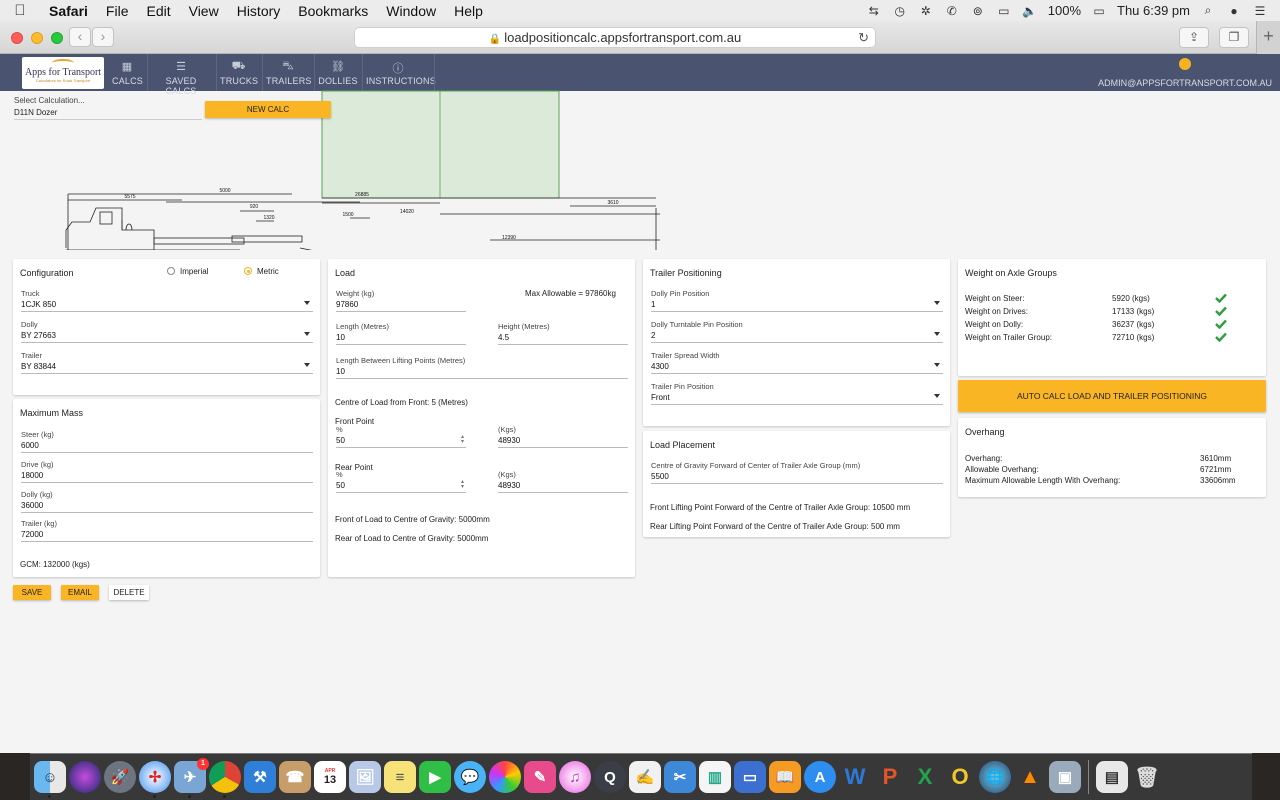 Image resolution: width=1280 pixels, height=800 pixels. What do you see at coordinates (108, 112) in the screenshot?
I see `calc-select-value: D11N Dozer` at bounding box center [108, 112].